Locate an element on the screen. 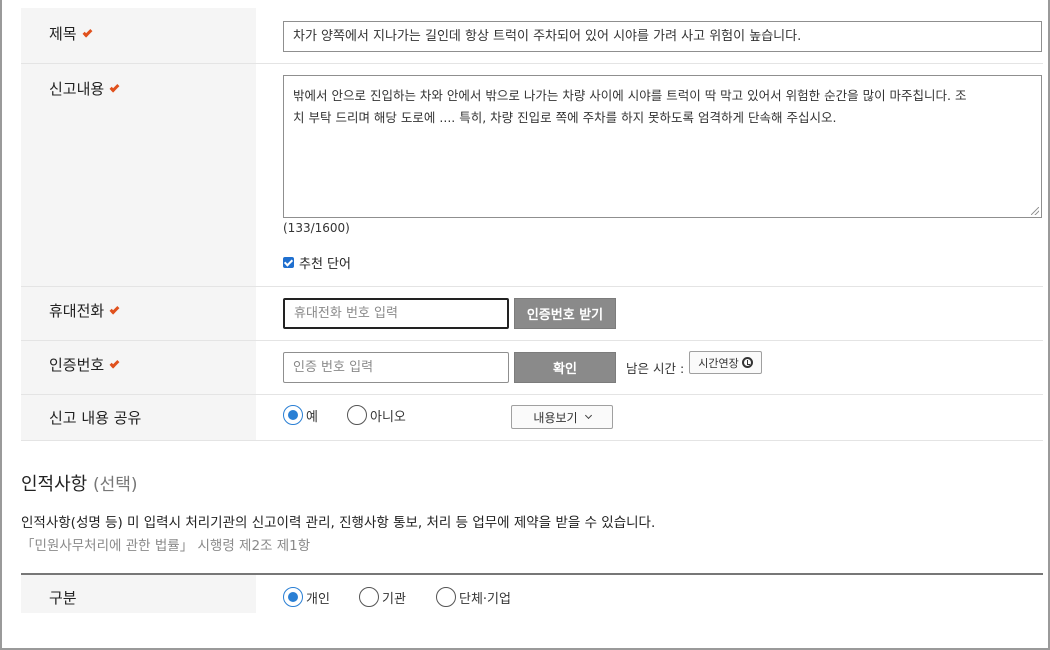 The height and width of the screenshot is (650, 1050). view-content-label: 내용보기 is located at coordinates (555, 417).